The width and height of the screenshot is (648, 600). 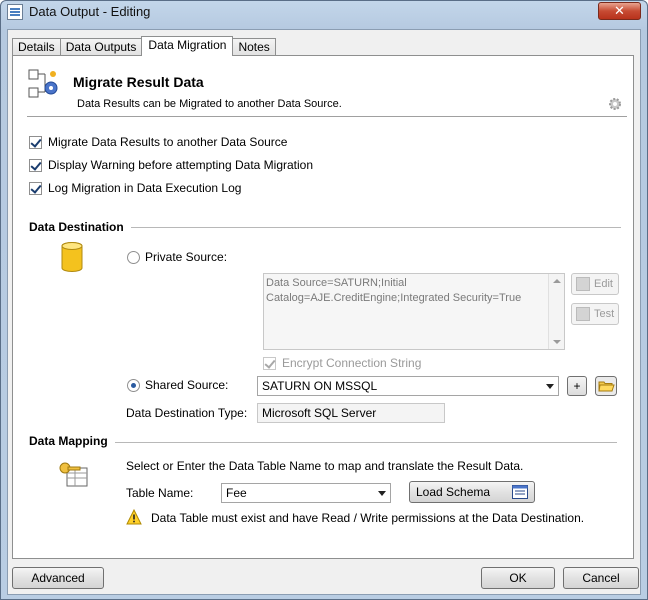 What do you see at coordinates (327, 116) in the screenshot?
I see `header-divider` at bounding box center [327, 116].